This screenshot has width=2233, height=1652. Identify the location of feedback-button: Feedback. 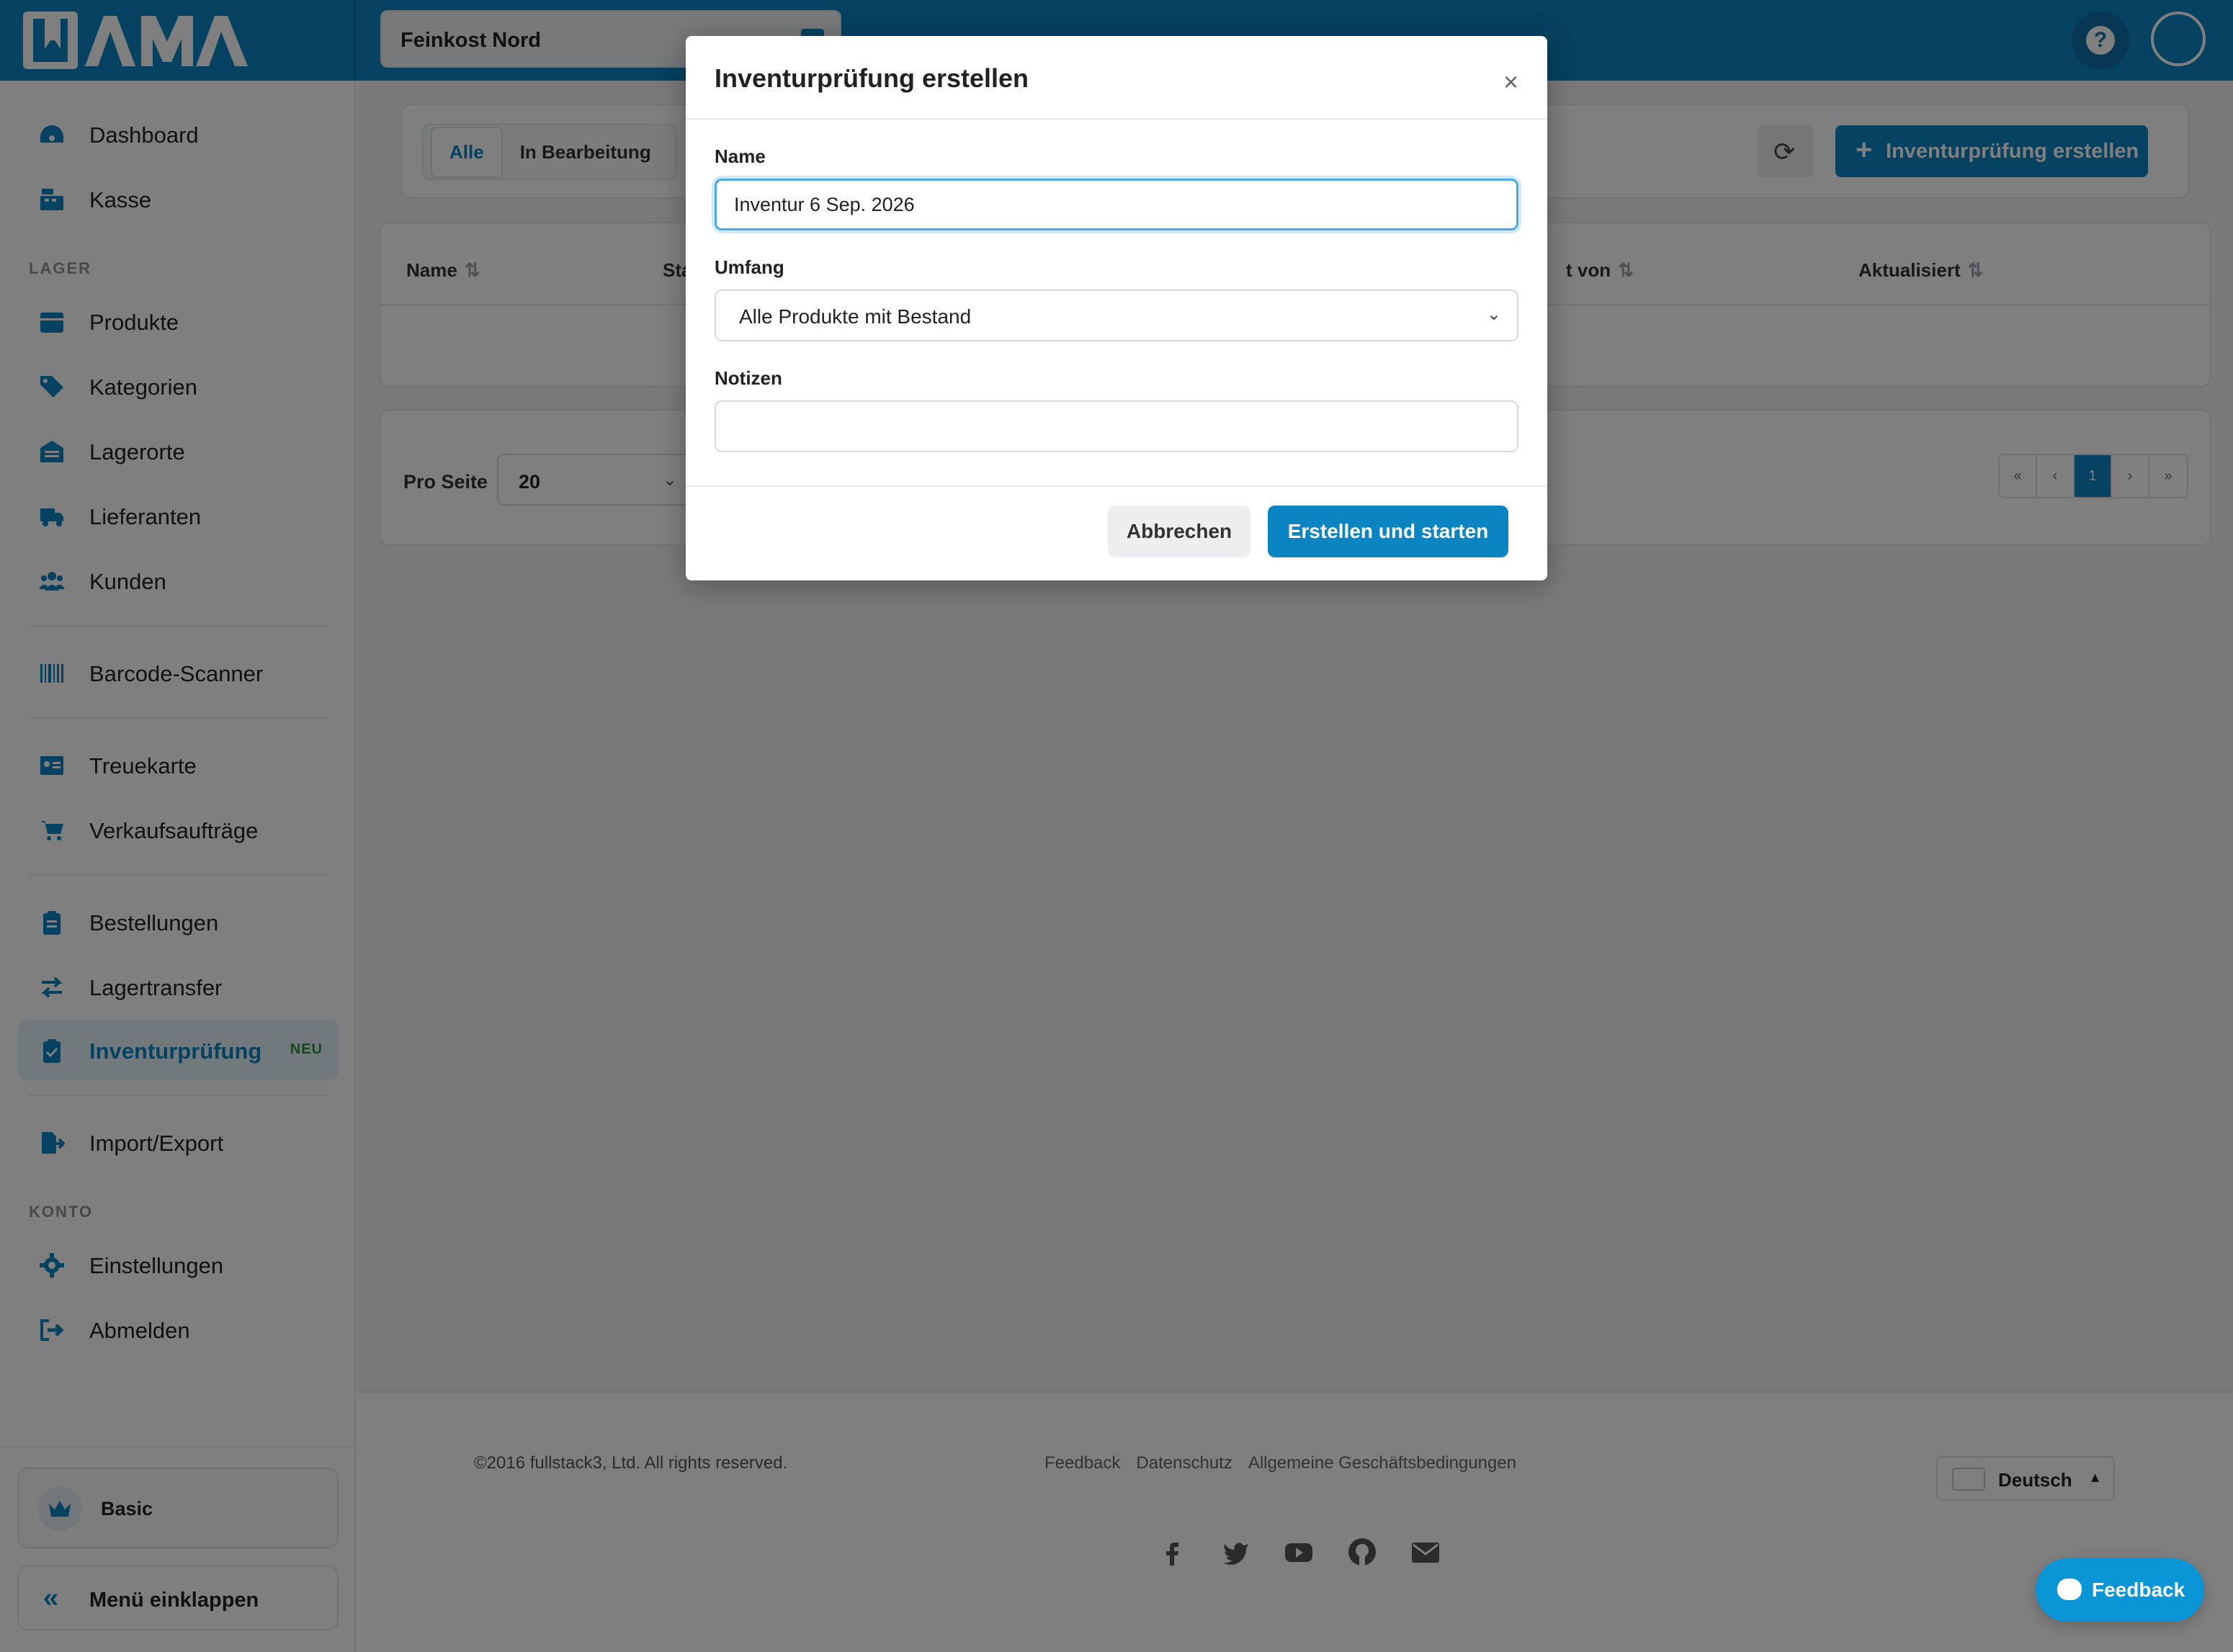
(2120, 1590).